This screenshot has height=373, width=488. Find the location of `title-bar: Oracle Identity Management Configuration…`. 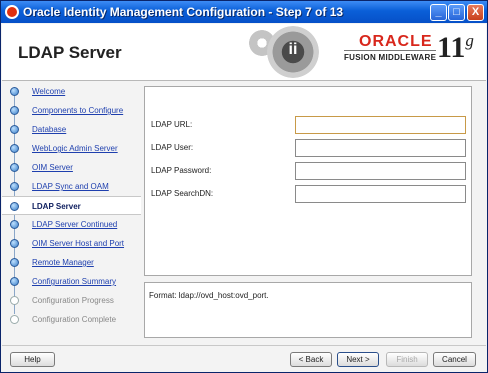

title-bar: Oracle Identity Management Configuration… is located at coordinates (244, 12).